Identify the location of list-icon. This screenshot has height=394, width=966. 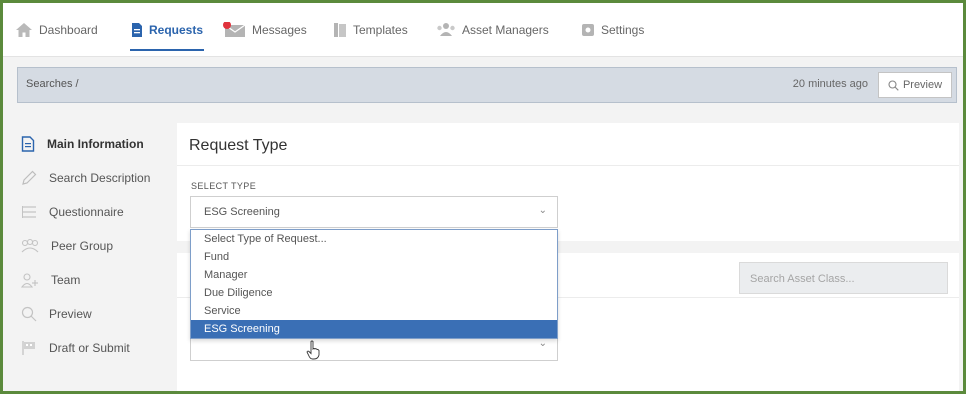
(29, 212).